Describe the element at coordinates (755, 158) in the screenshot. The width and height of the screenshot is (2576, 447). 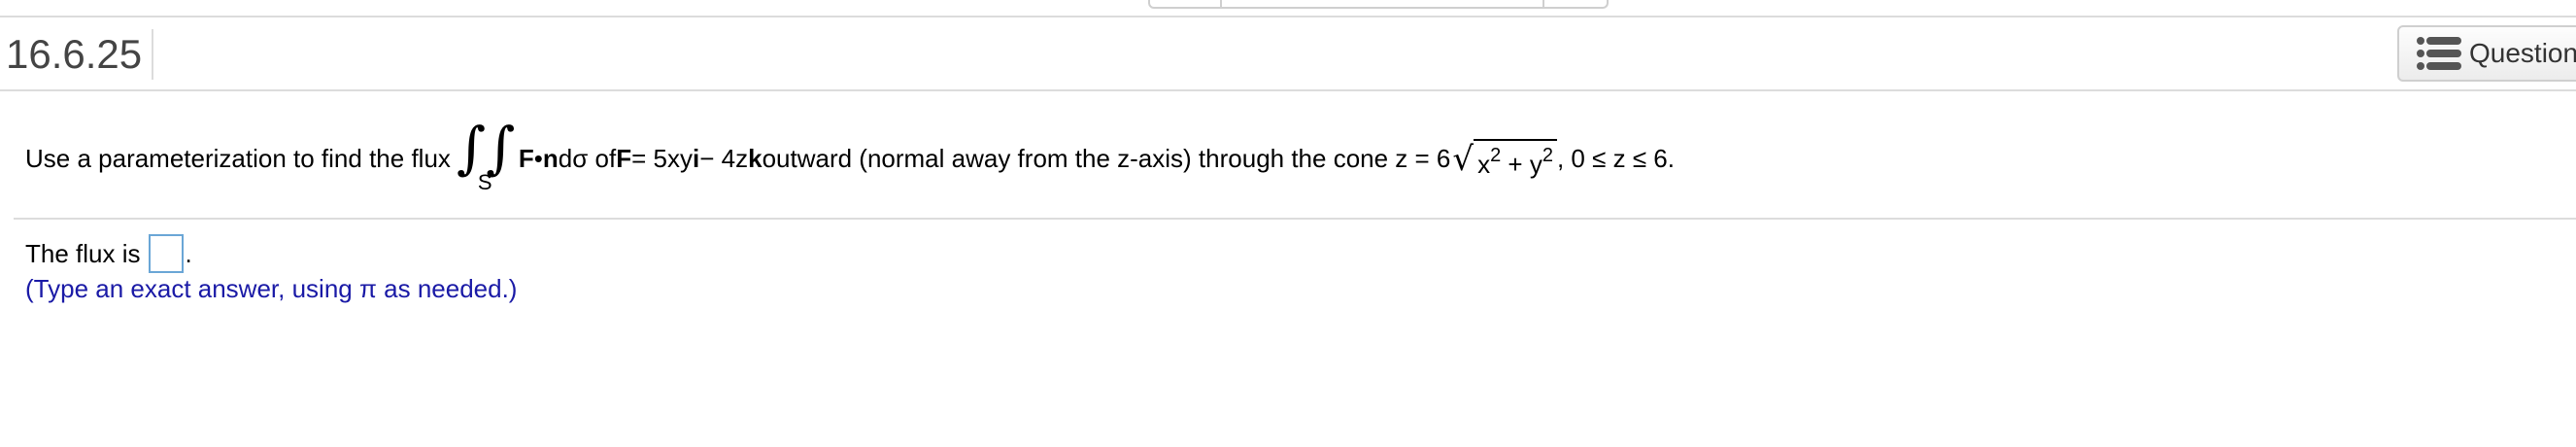
I see `unit-k: k` at that location.